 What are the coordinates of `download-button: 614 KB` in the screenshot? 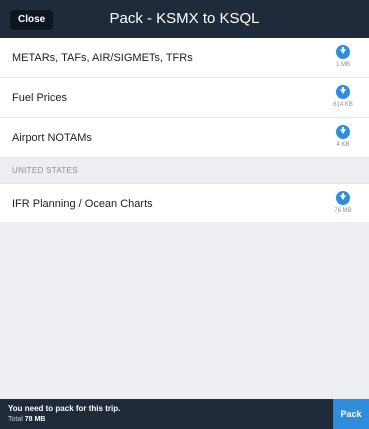 It's located at (343, 96).